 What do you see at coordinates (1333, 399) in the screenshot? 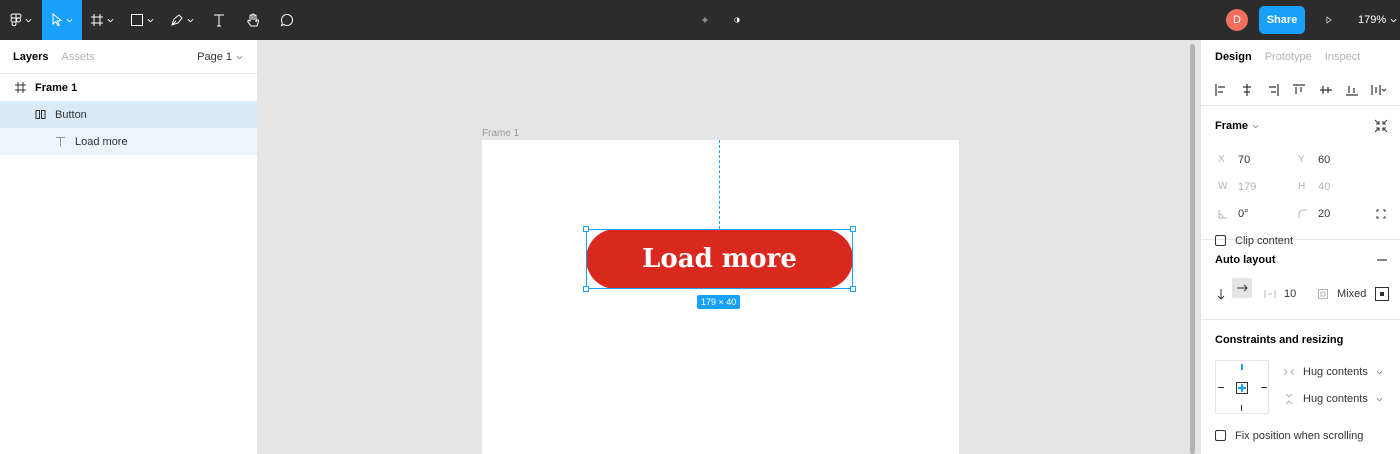
I see `vertical-resizing-select: Hug contents` at bounding box center [1333, 399].